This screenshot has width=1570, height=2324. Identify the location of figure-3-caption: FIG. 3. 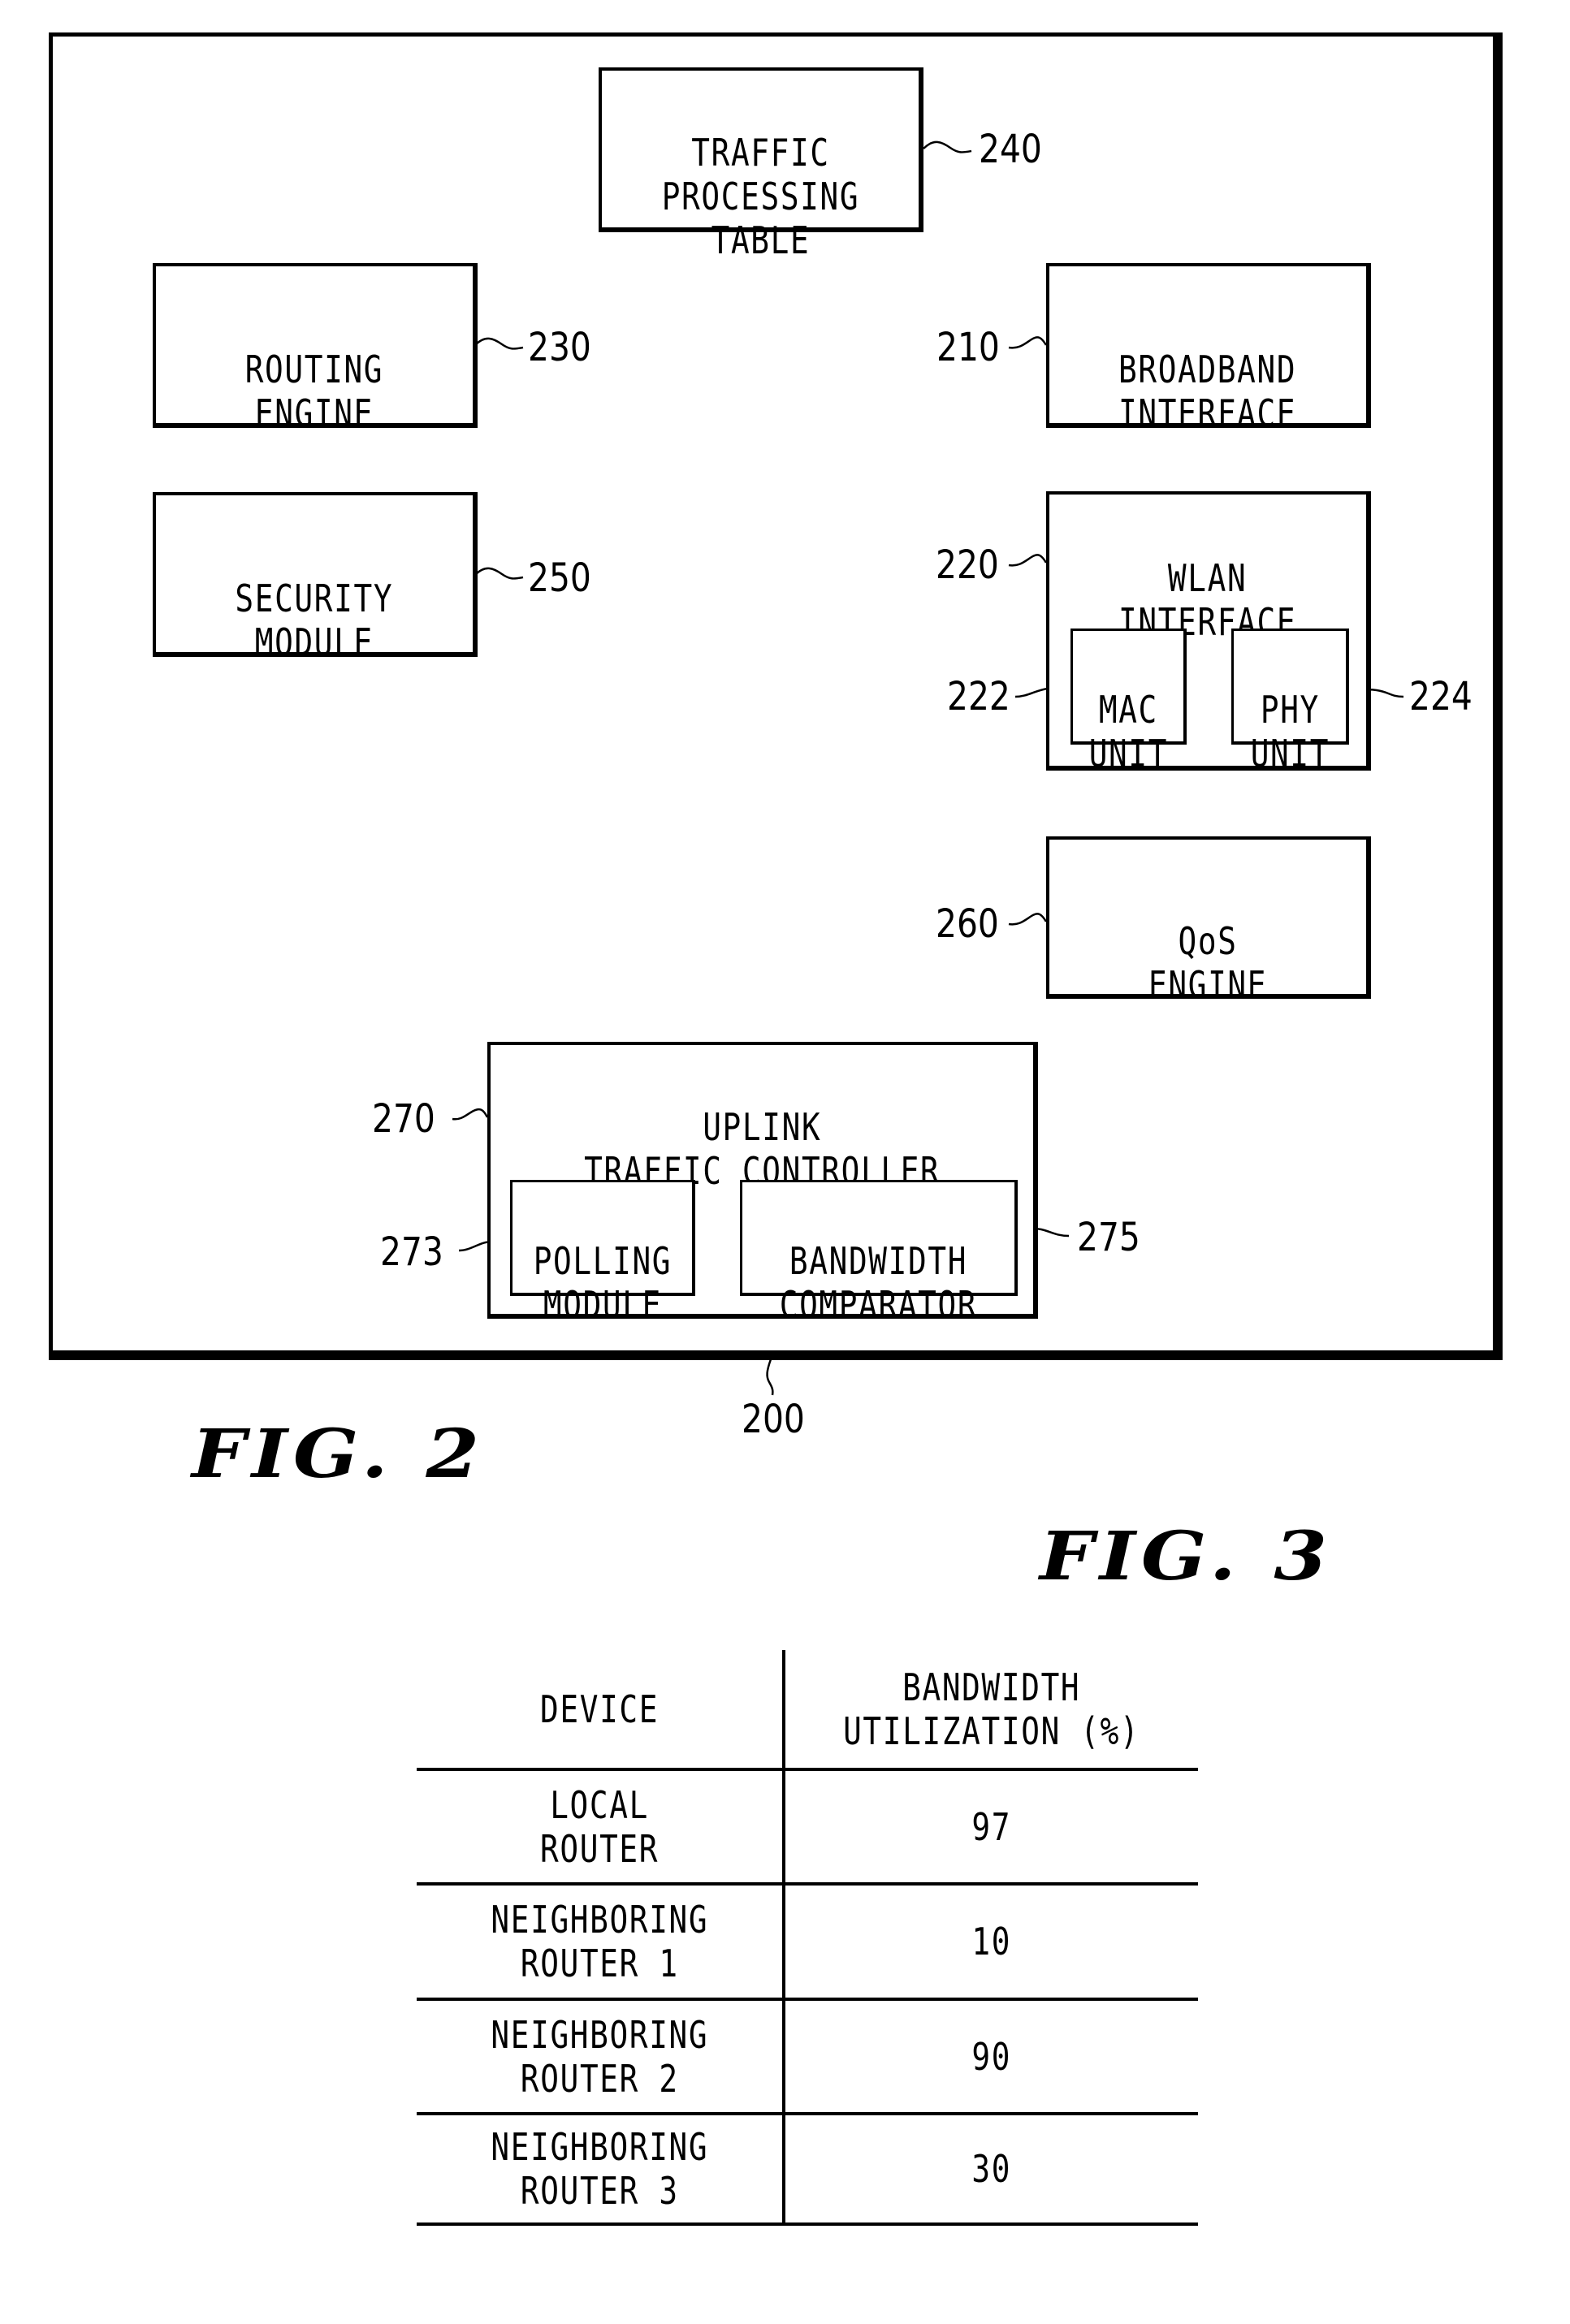
(1186, 1557).